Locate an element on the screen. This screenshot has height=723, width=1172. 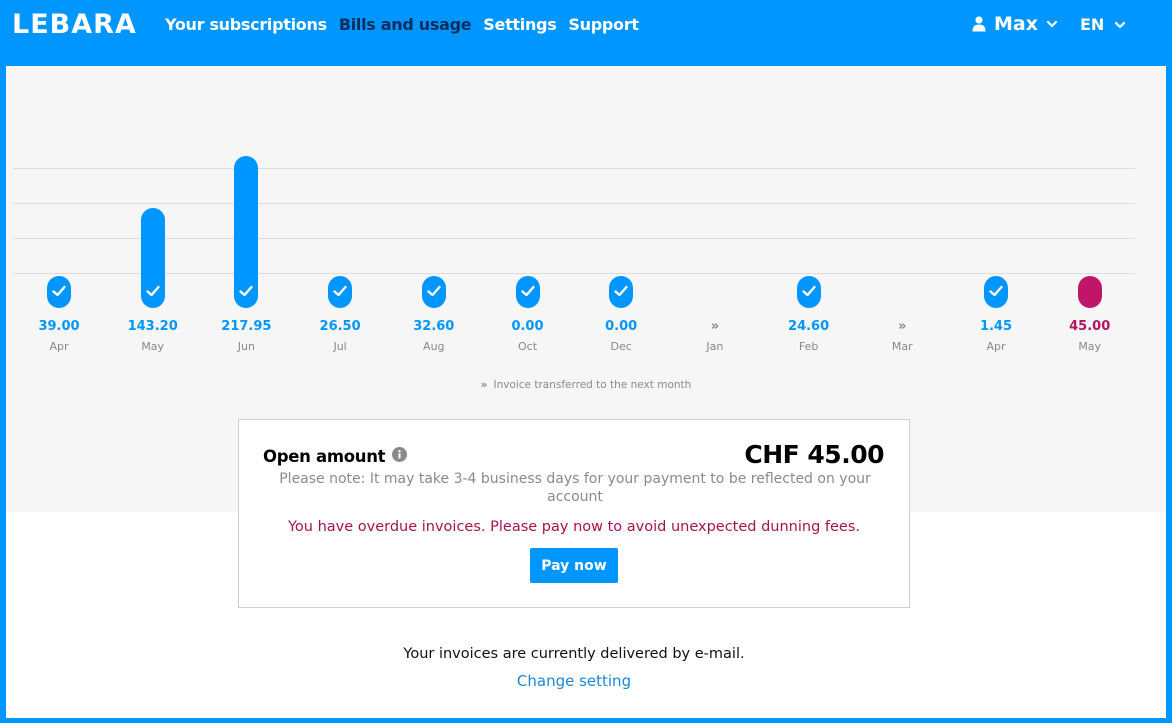
legend-text: Invoice transferred to the next month is located at coordinates (592, 385).